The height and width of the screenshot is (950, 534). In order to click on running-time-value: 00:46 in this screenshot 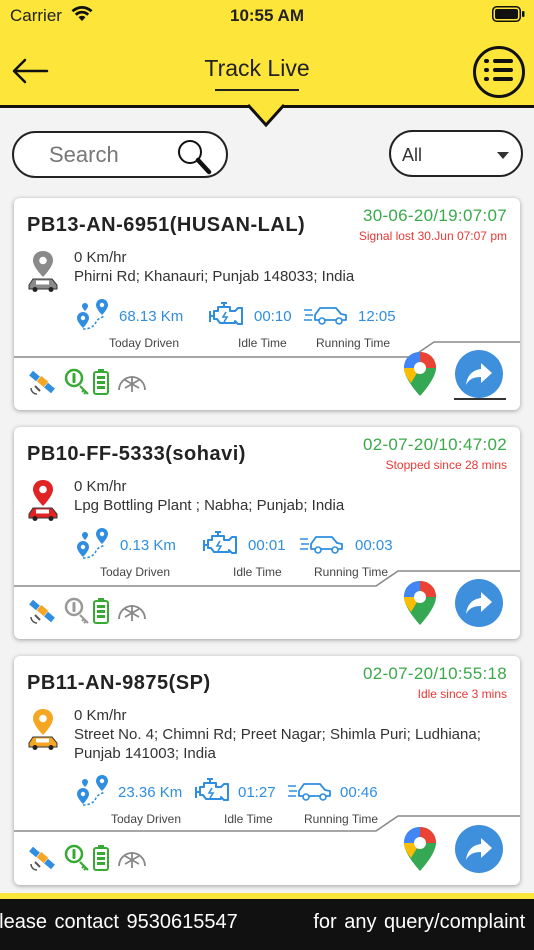, I will do `click(359, 792)`.